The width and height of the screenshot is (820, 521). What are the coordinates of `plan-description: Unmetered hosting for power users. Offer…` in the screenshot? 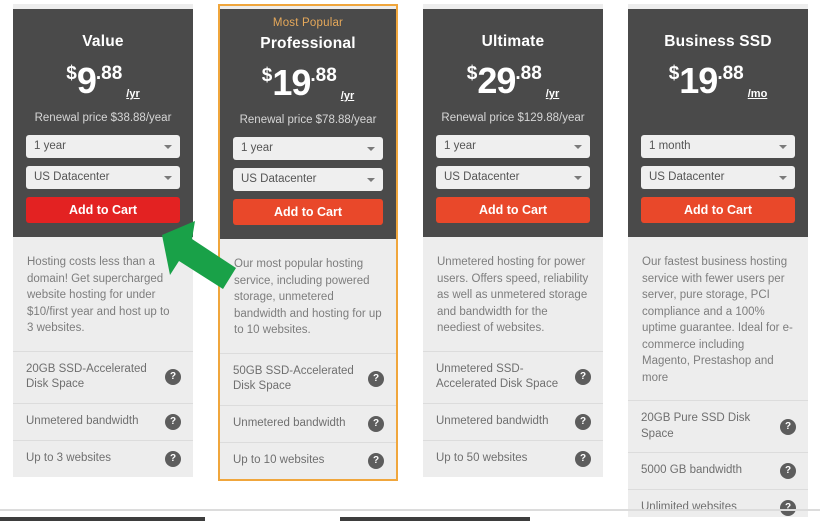 It's located at (513, 294).